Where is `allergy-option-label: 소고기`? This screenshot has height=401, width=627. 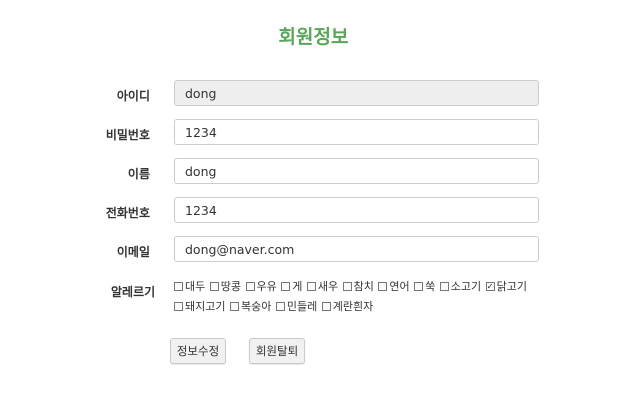
allergy-option-label: 소고기 is located at coordinates (466, 286).